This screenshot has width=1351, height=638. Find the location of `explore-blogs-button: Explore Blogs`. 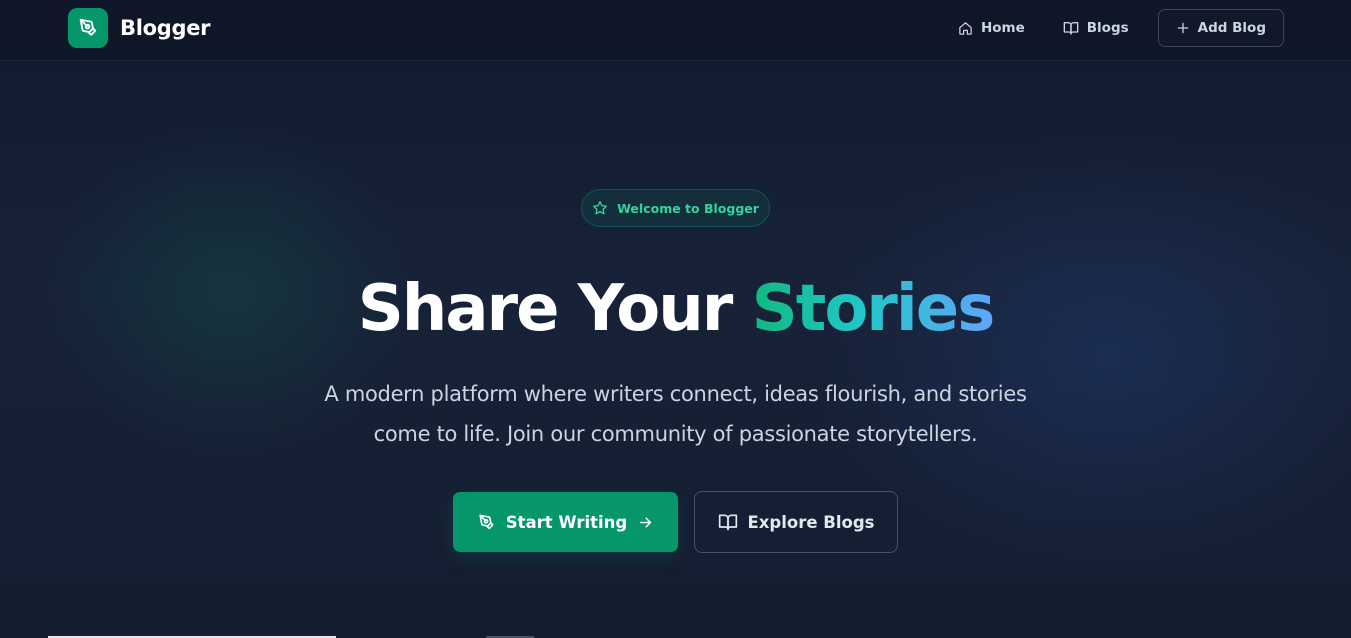

explore-blogs-button: Explore Blogs is located at coordinates (796, 522).